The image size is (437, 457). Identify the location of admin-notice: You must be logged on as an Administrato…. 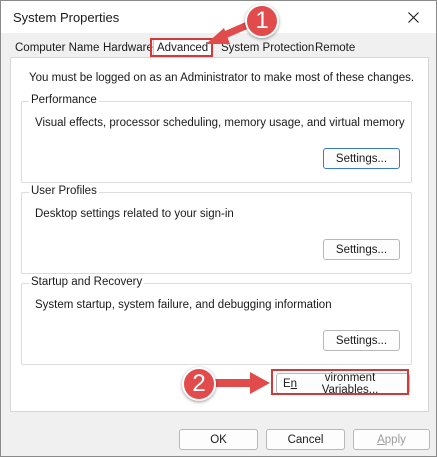
(222, 78).